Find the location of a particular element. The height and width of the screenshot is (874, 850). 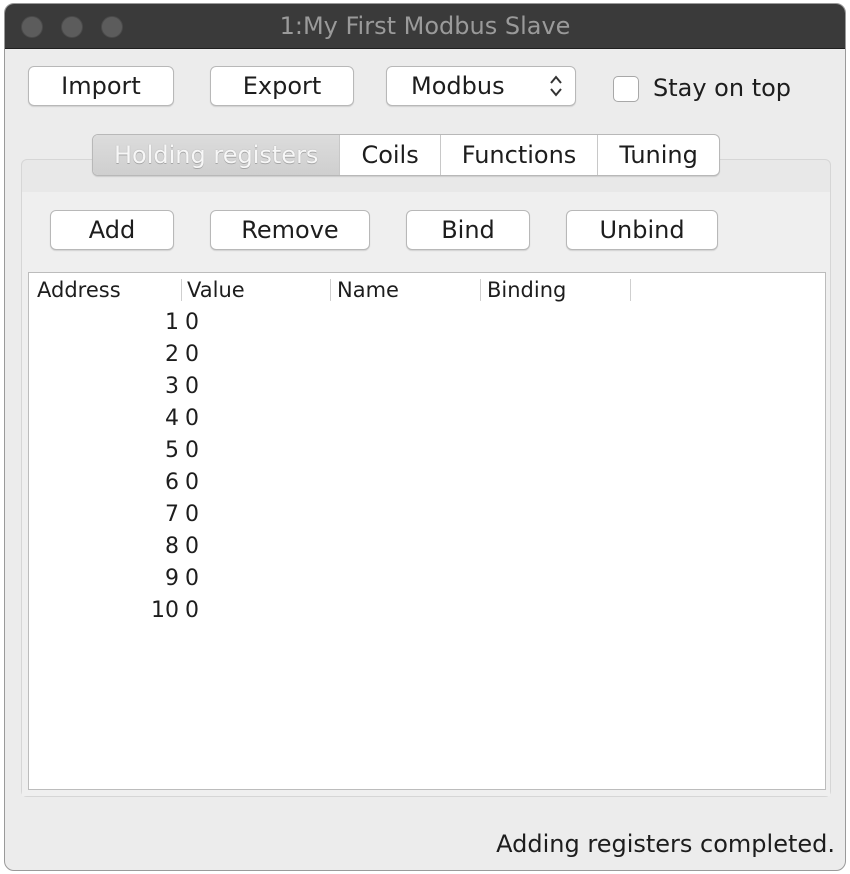

protocol-select: Modbus is located at coordinates (481, 86).